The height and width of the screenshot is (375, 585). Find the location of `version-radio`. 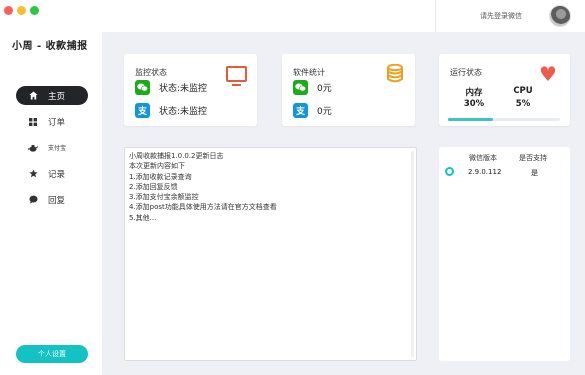

version-radio is located at coordinates (449, 171).